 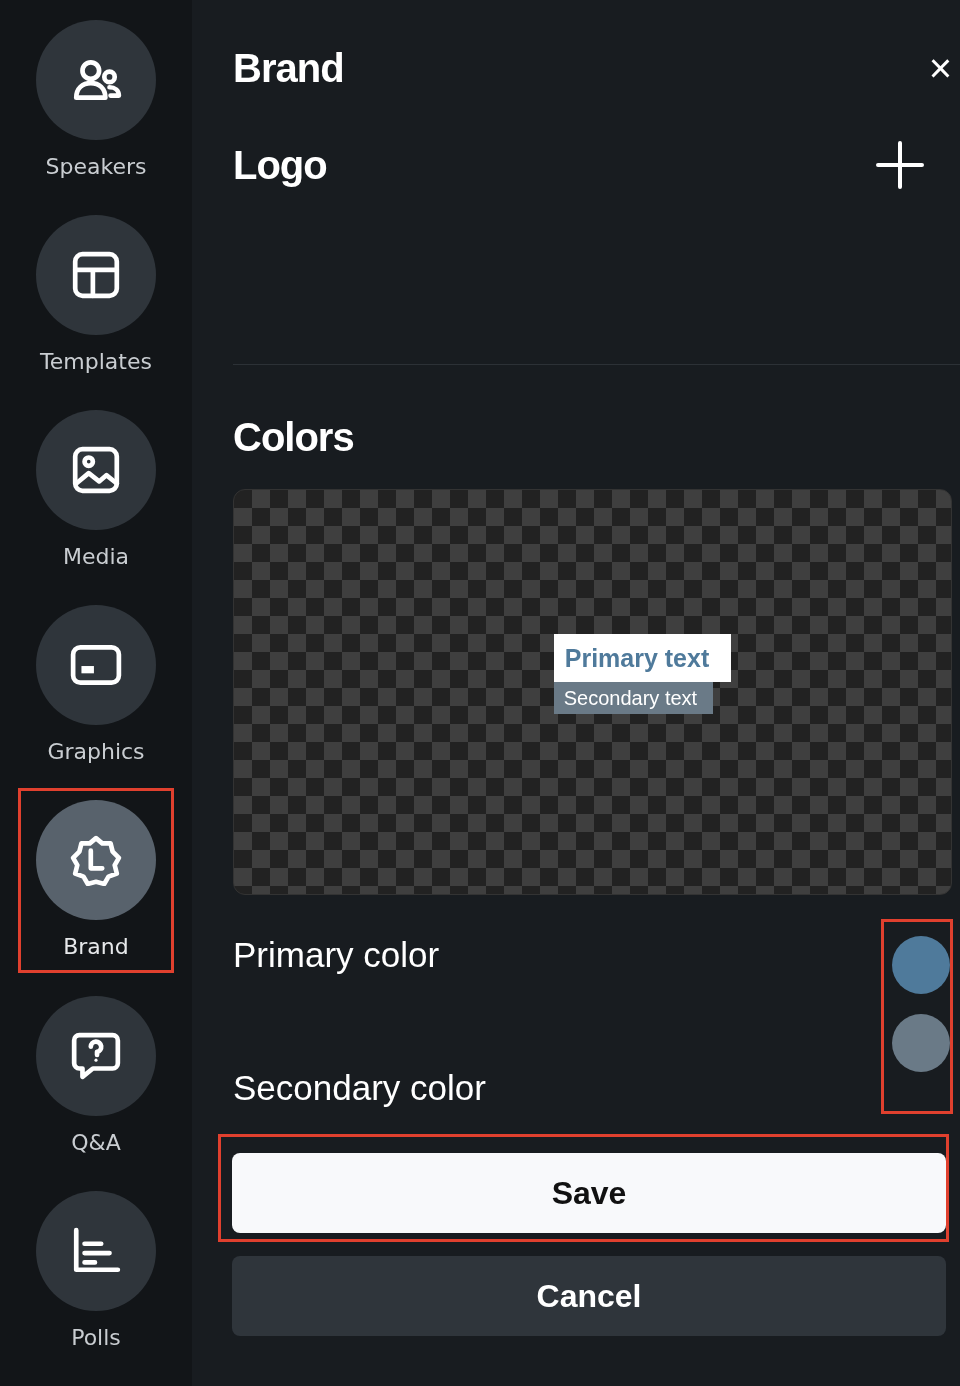 I want to click on color-swatch, so click(x=921, y=965).